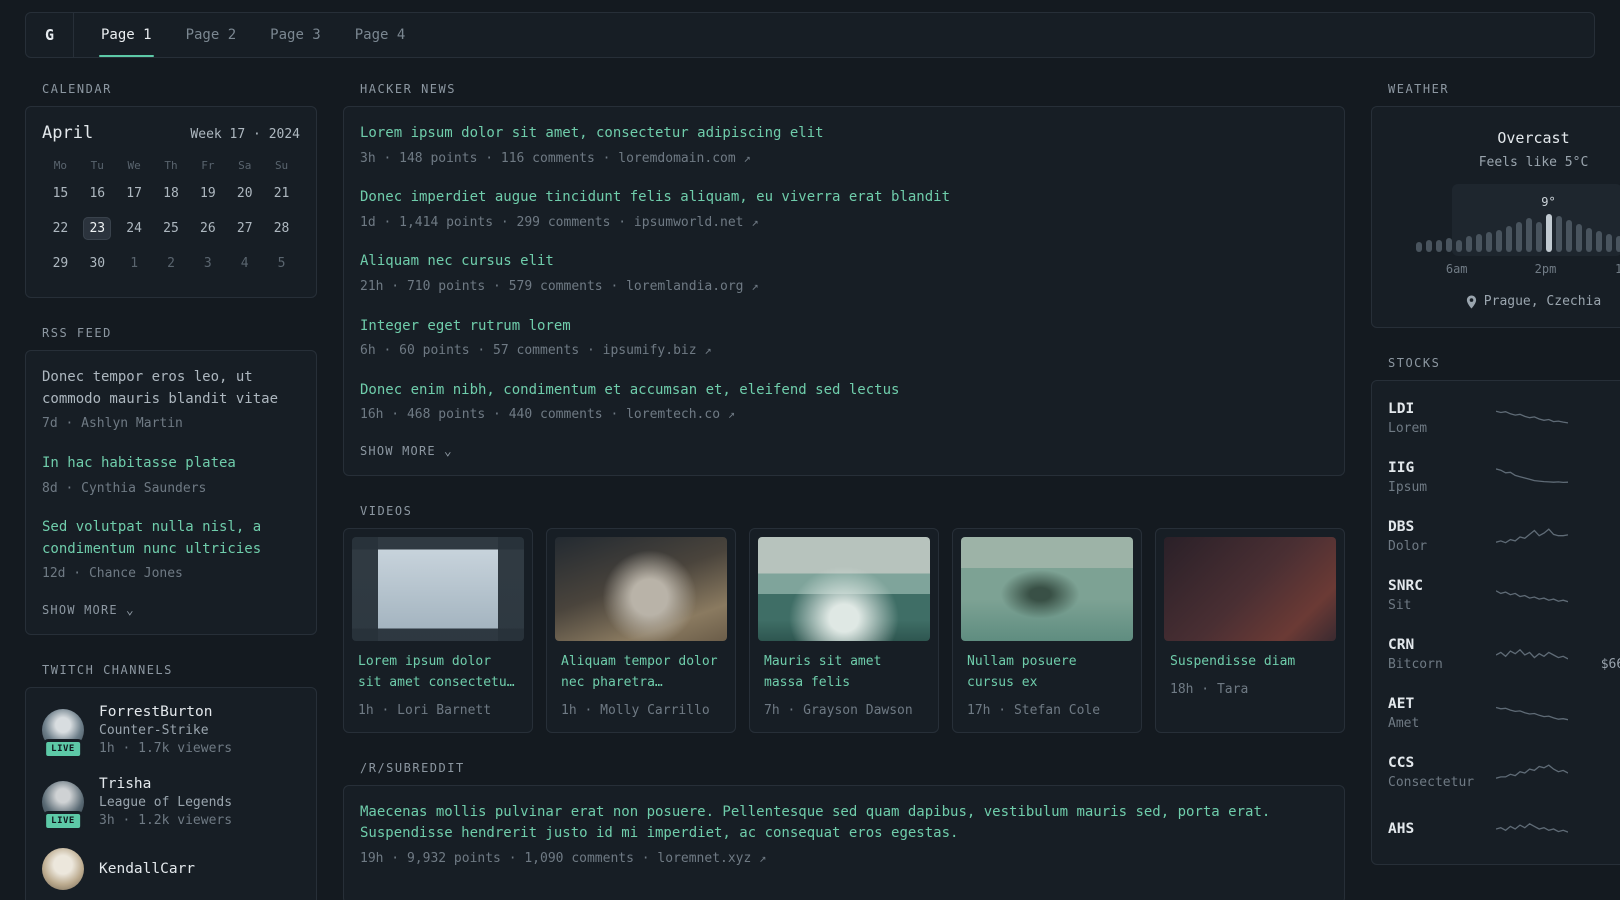 This screenshot has width=1620, height=900. Describe the element at coordinates (60, 228) in the screenshot. I see `calendar-day: 22` at that location.